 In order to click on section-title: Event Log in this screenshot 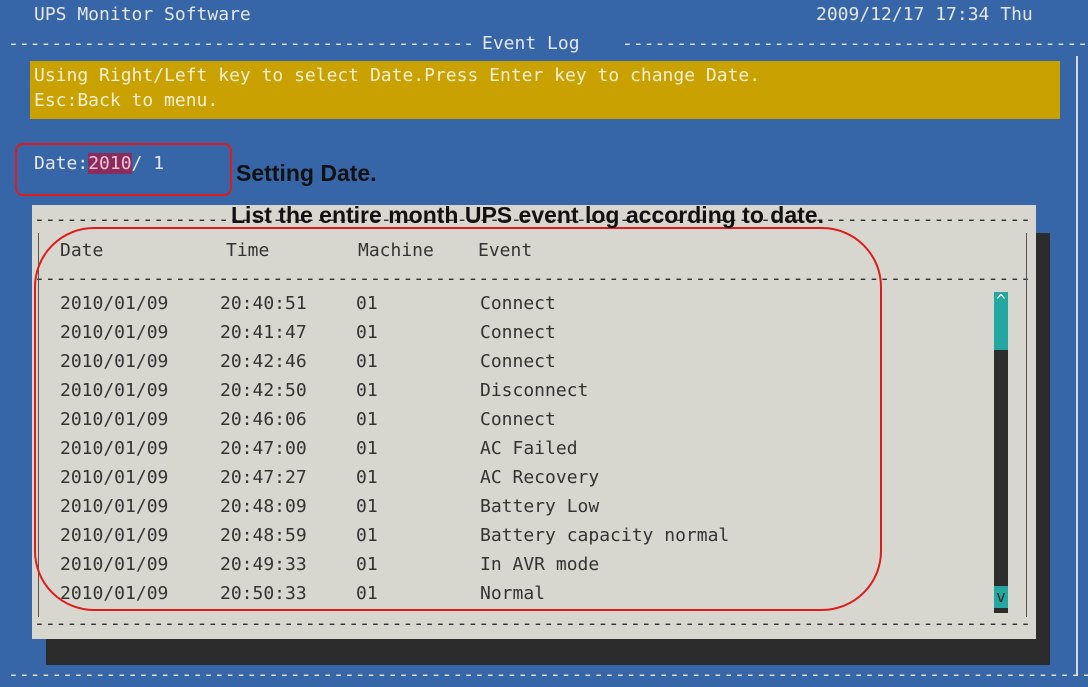, I will do `click(531, 43)`.